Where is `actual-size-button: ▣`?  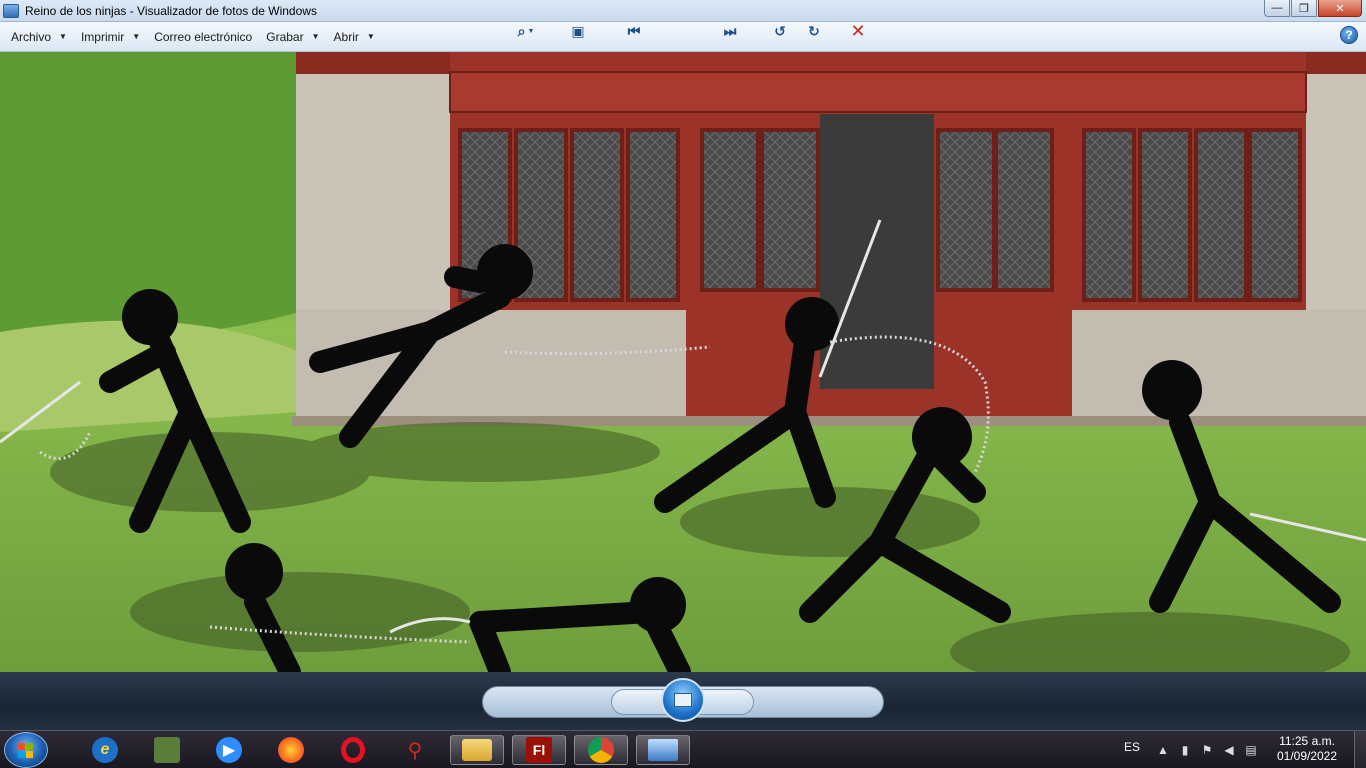
actual-size-button: ▣ is located at coordinates (578, 31).